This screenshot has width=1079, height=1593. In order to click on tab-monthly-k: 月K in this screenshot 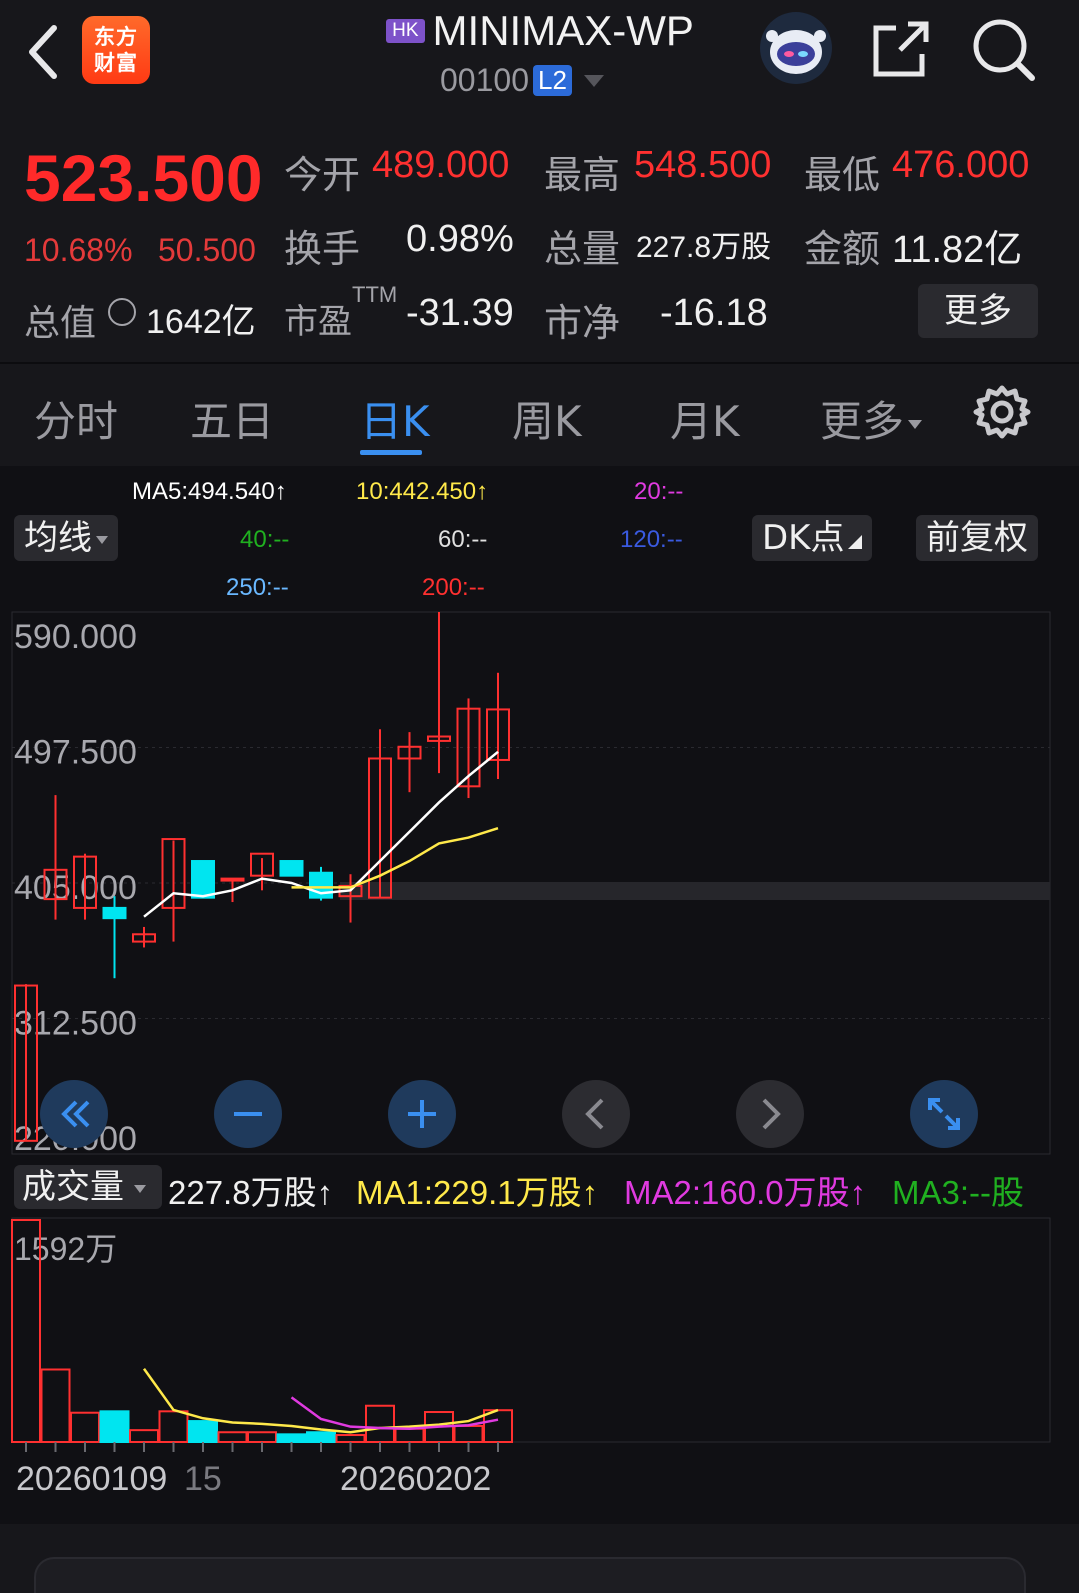, I will do `click(705, 418)`.